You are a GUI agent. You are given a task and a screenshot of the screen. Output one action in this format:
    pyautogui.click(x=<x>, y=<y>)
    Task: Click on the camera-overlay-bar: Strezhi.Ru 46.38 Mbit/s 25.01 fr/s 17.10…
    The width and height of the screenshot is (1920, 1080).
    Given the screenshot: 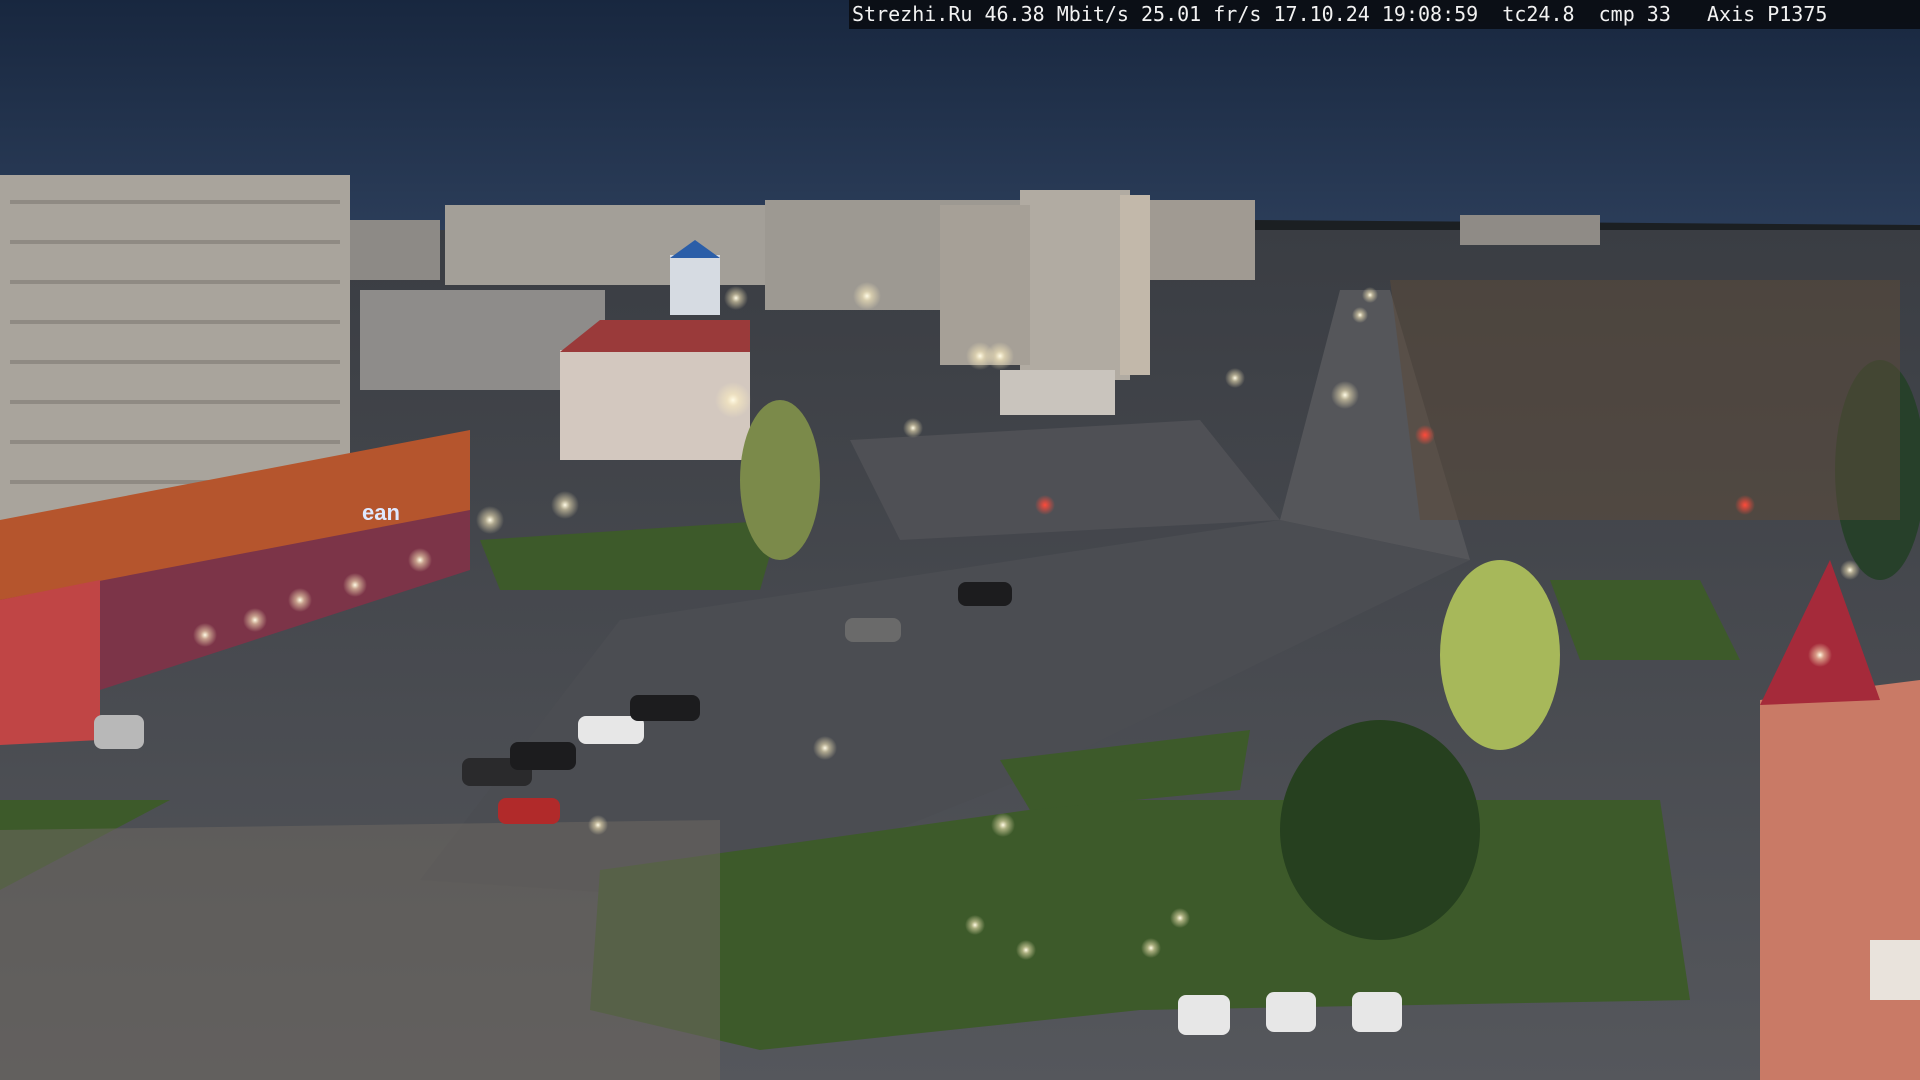 What is the action you would take?
    pyautogui.click(x=1384, y=14)
    